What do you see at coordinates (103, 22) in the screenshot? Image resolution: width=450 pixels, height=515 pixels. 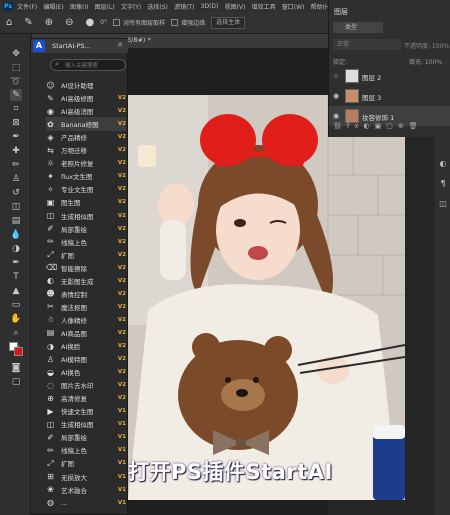 I see `angle-value: 0°` at bounding box center [103, 22].